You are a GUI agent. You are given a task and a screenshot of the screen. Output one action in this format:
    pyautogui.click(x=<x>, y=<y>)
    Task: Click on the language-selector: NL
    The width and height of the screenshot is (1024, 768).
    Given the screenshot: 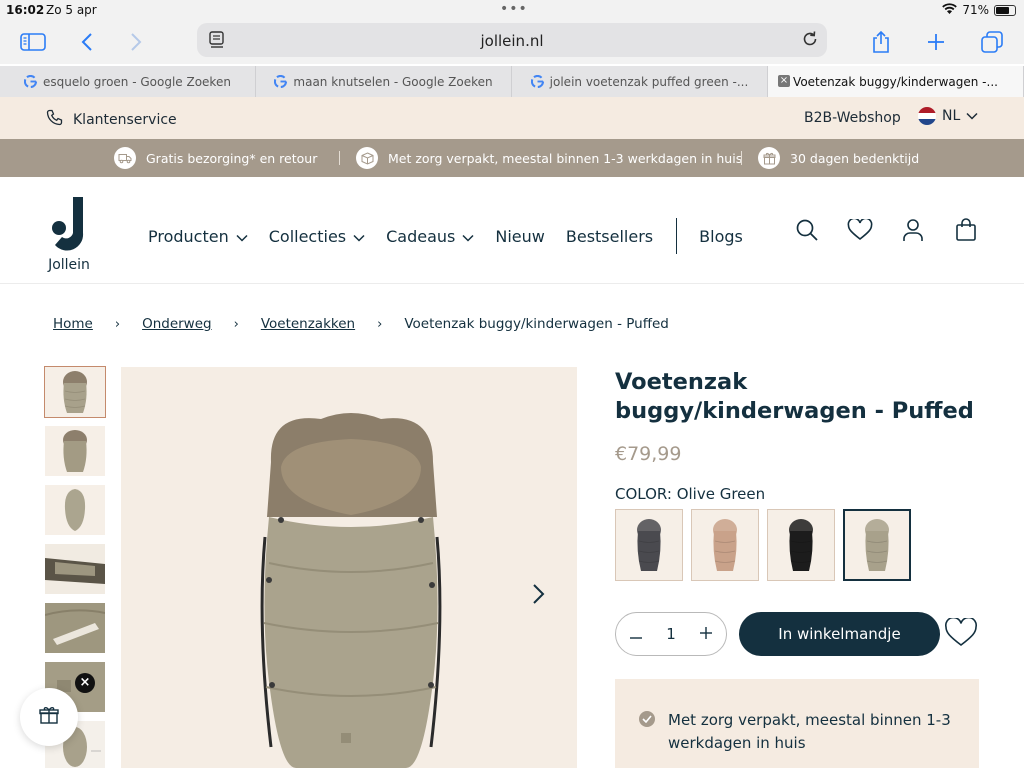 What is the action you would take?
    pyautogui.click(x=948, y=116)
    